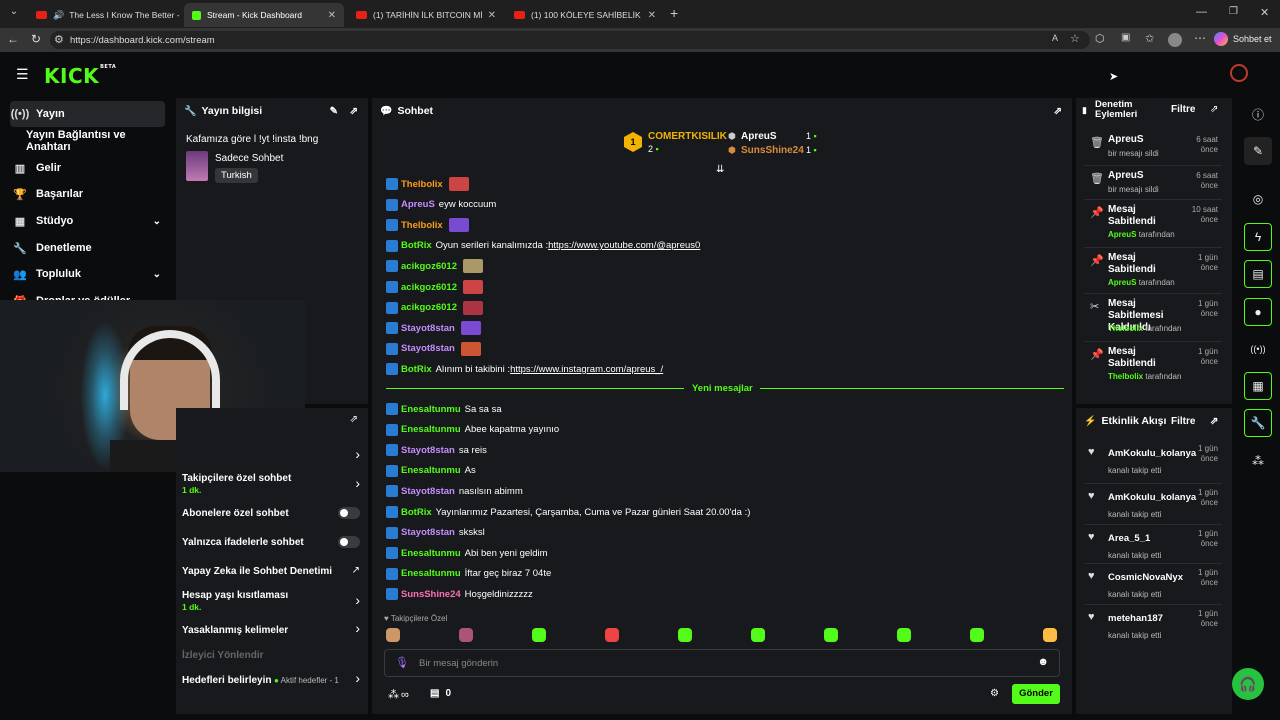 Image resolution: width=1280 pixels, height=720 pixels. What do you see at coordinates (1258, 114) in the screenshot?
I see `info-icon: ⓘ` at bounding box center [1258, 114].